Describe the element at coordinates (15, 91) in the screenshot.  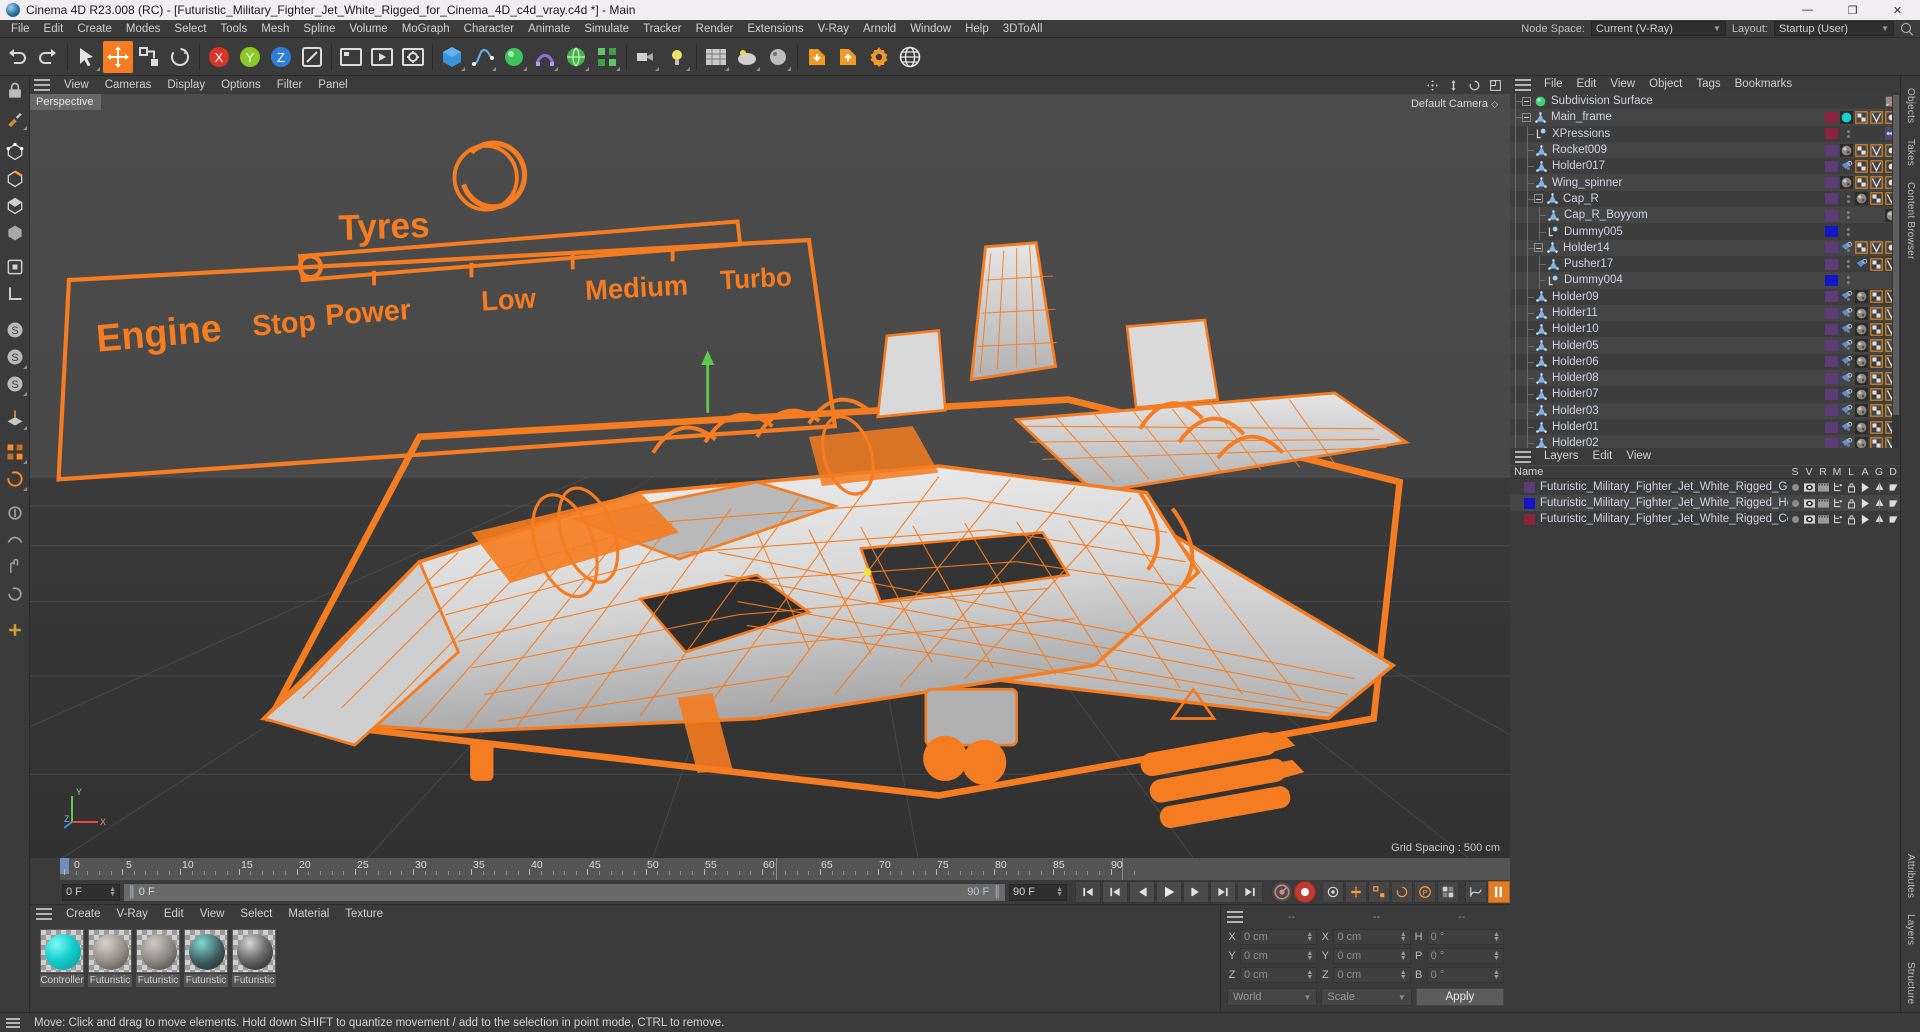
I see `lock-axis-icon` at that location.